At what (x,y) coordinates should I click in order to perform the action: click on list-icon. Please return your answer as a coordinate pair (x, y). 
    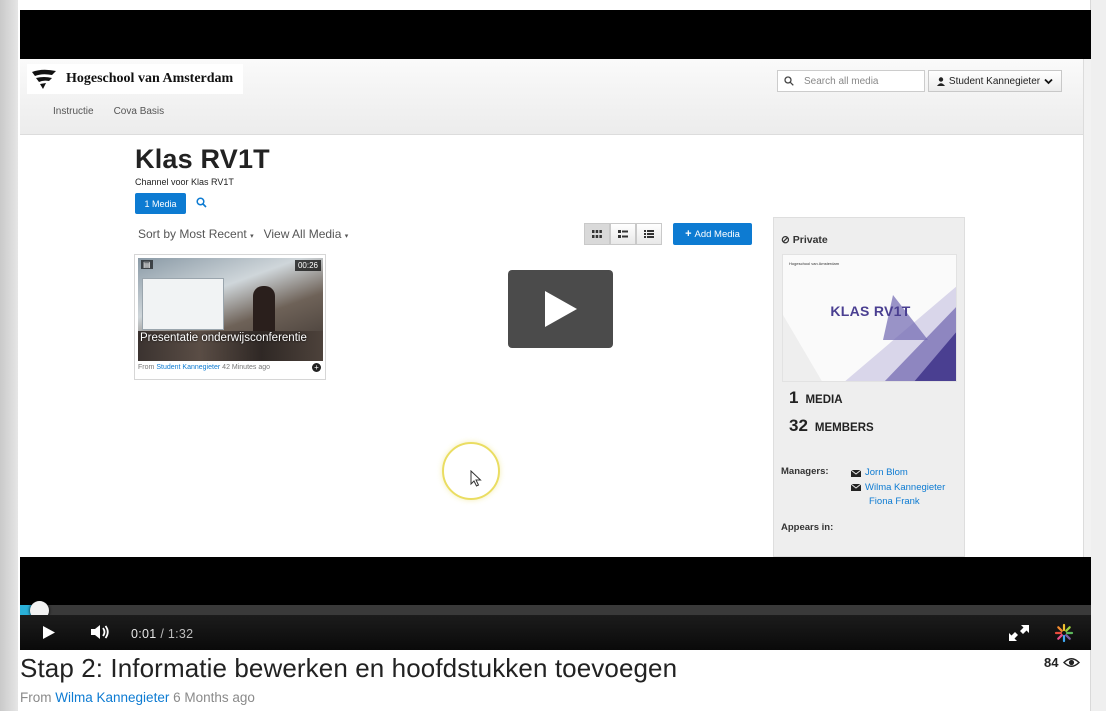
    Looking at the image, I should click on (649, 234).